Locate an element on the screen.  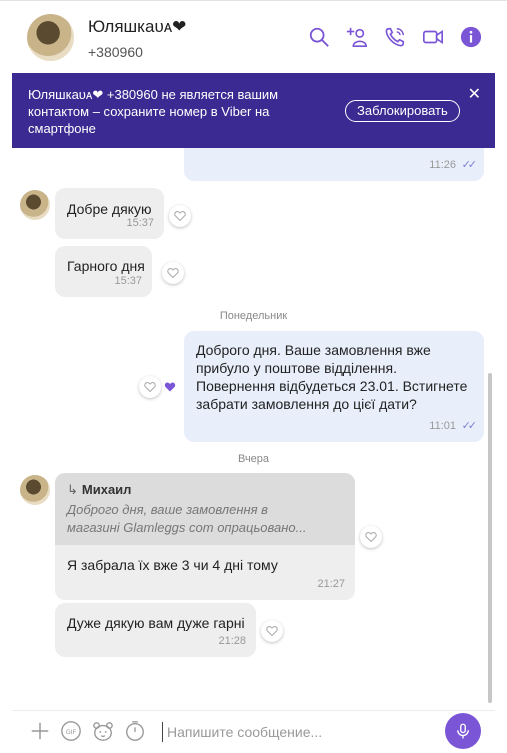
info-icon is located at coordinates (471, 37).